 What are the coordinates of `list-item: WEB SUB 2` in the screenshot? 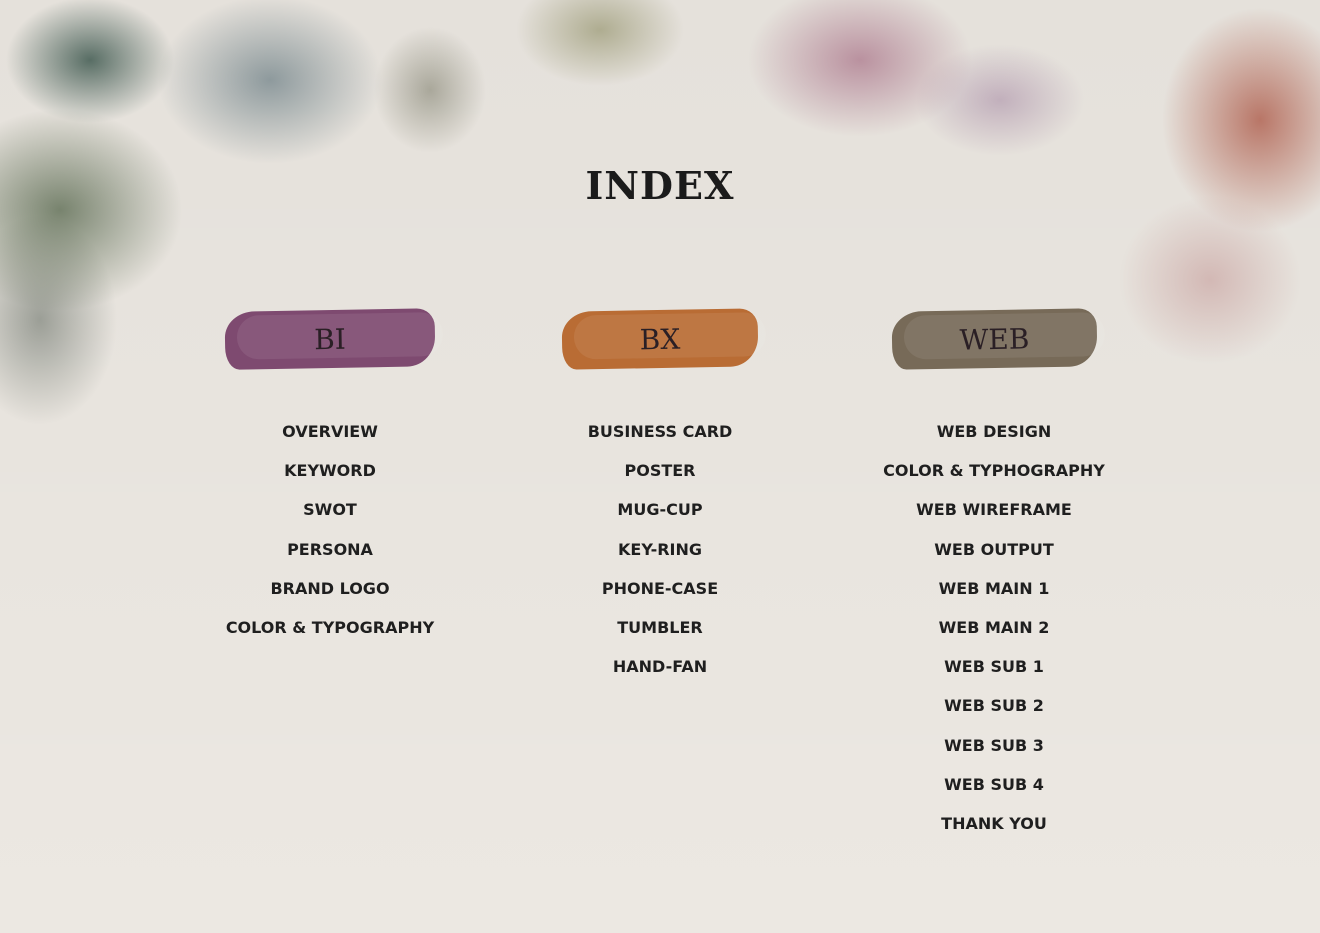 It's located at (994, 706).